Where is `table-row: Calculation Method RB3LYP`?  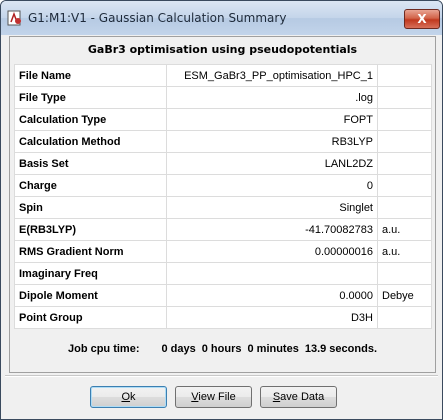 table-row: Calculation Method RB3LYP is located at coordinates (223, 141).